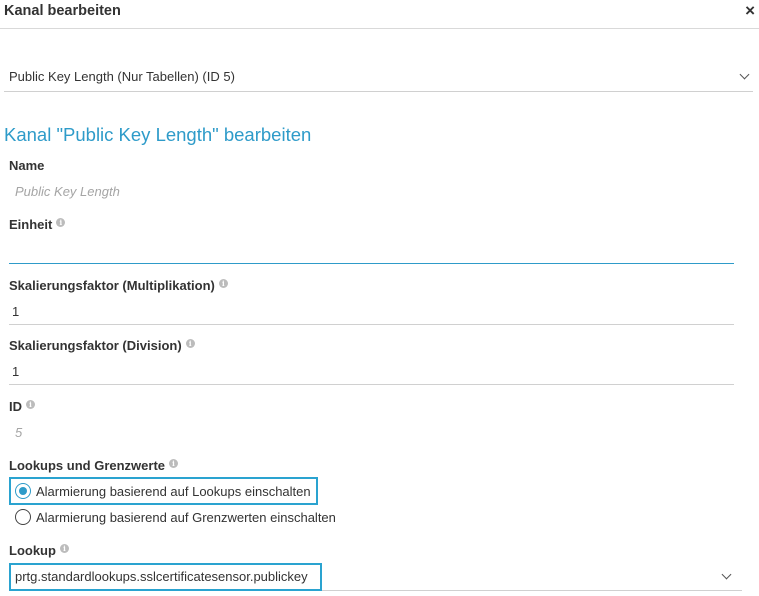 This screenshot has width=759, height=596. What do you see at coordinates (371, 251) in the screenshot?
I see `unit-input` at bounding box center [371, 251].